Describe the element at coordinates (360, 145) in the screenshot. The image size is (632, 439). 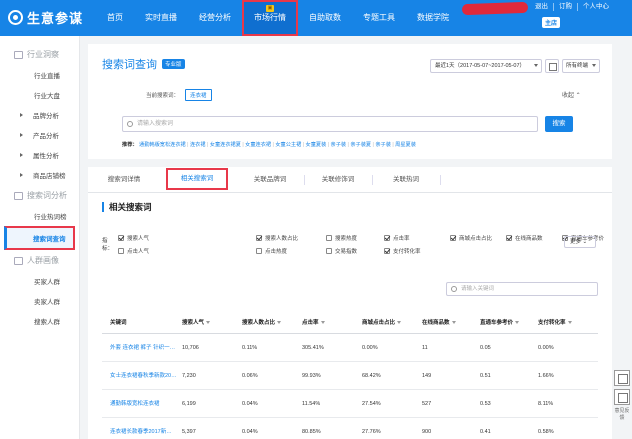
I see `recommended-term-link: 亲子装夏` at that location.